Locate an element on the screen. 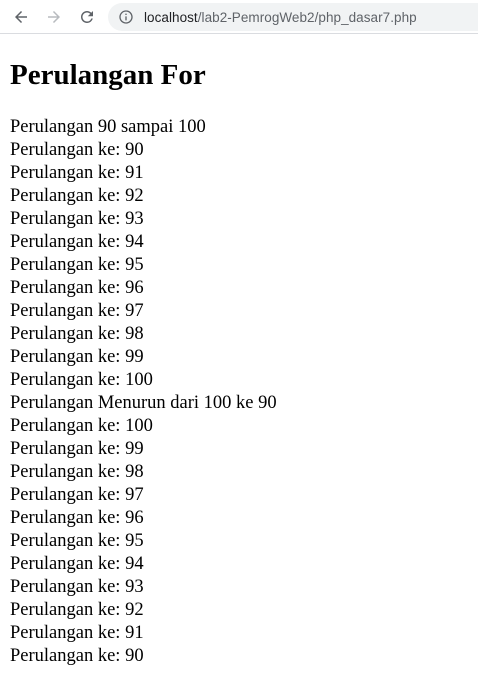 The height and width of the screenshot is (675, 478). url-host: localhost is located at coordinates (171, 17).